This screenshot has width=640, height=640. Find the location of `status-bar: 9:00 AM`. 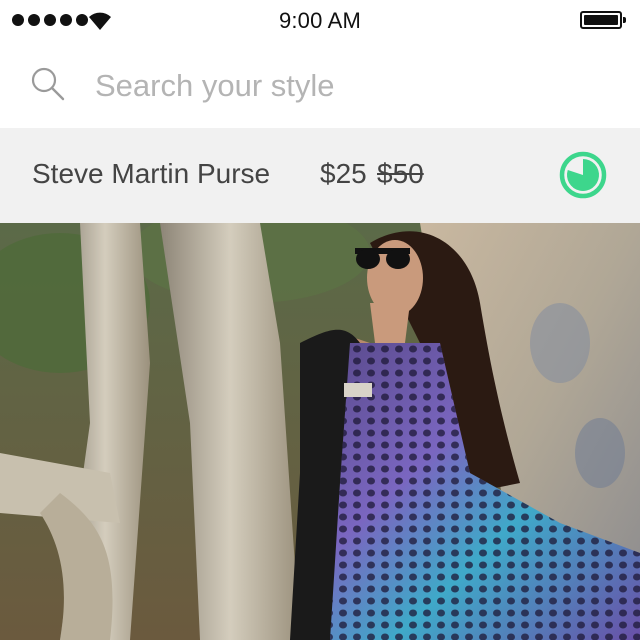

status-bar: 9:00 AM is located at coordinates (320, 21).